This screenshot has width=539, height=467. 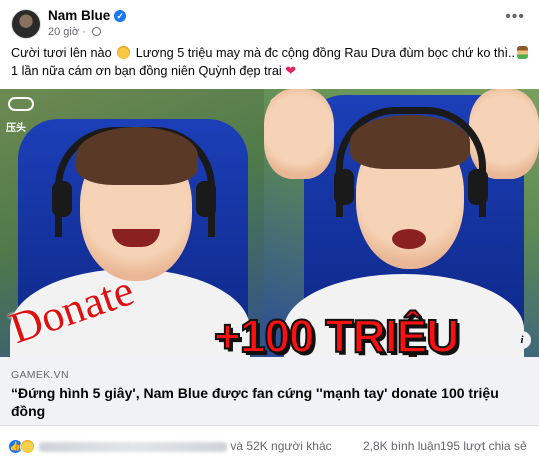 I want to click on open-mouth, so click(x=409, y=239).